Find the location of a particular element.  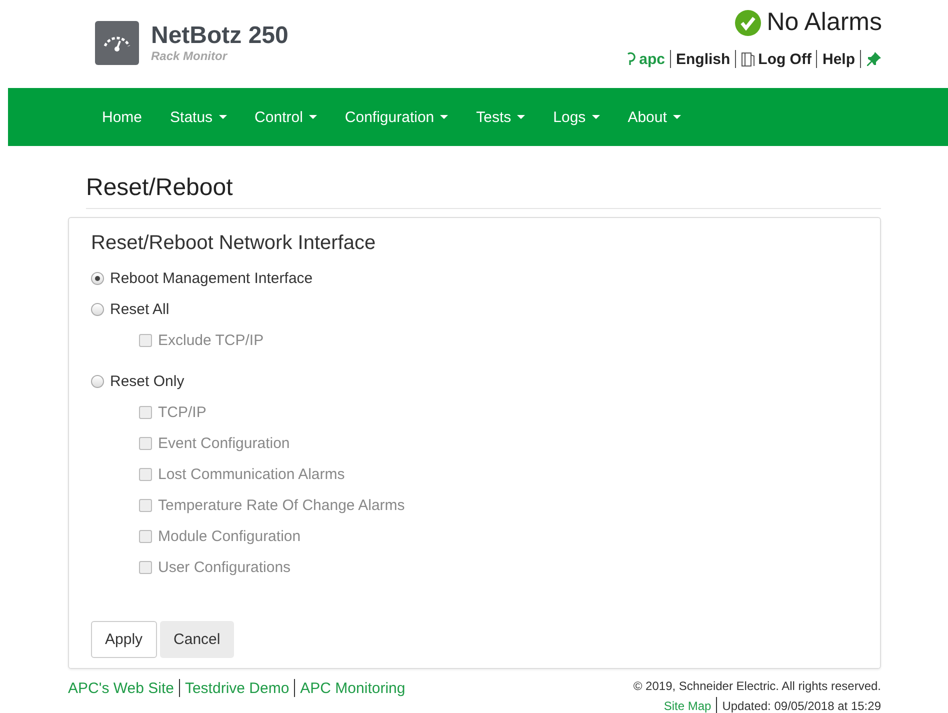

footer-link: APC Monitoring is located at coordinates (353, 688).